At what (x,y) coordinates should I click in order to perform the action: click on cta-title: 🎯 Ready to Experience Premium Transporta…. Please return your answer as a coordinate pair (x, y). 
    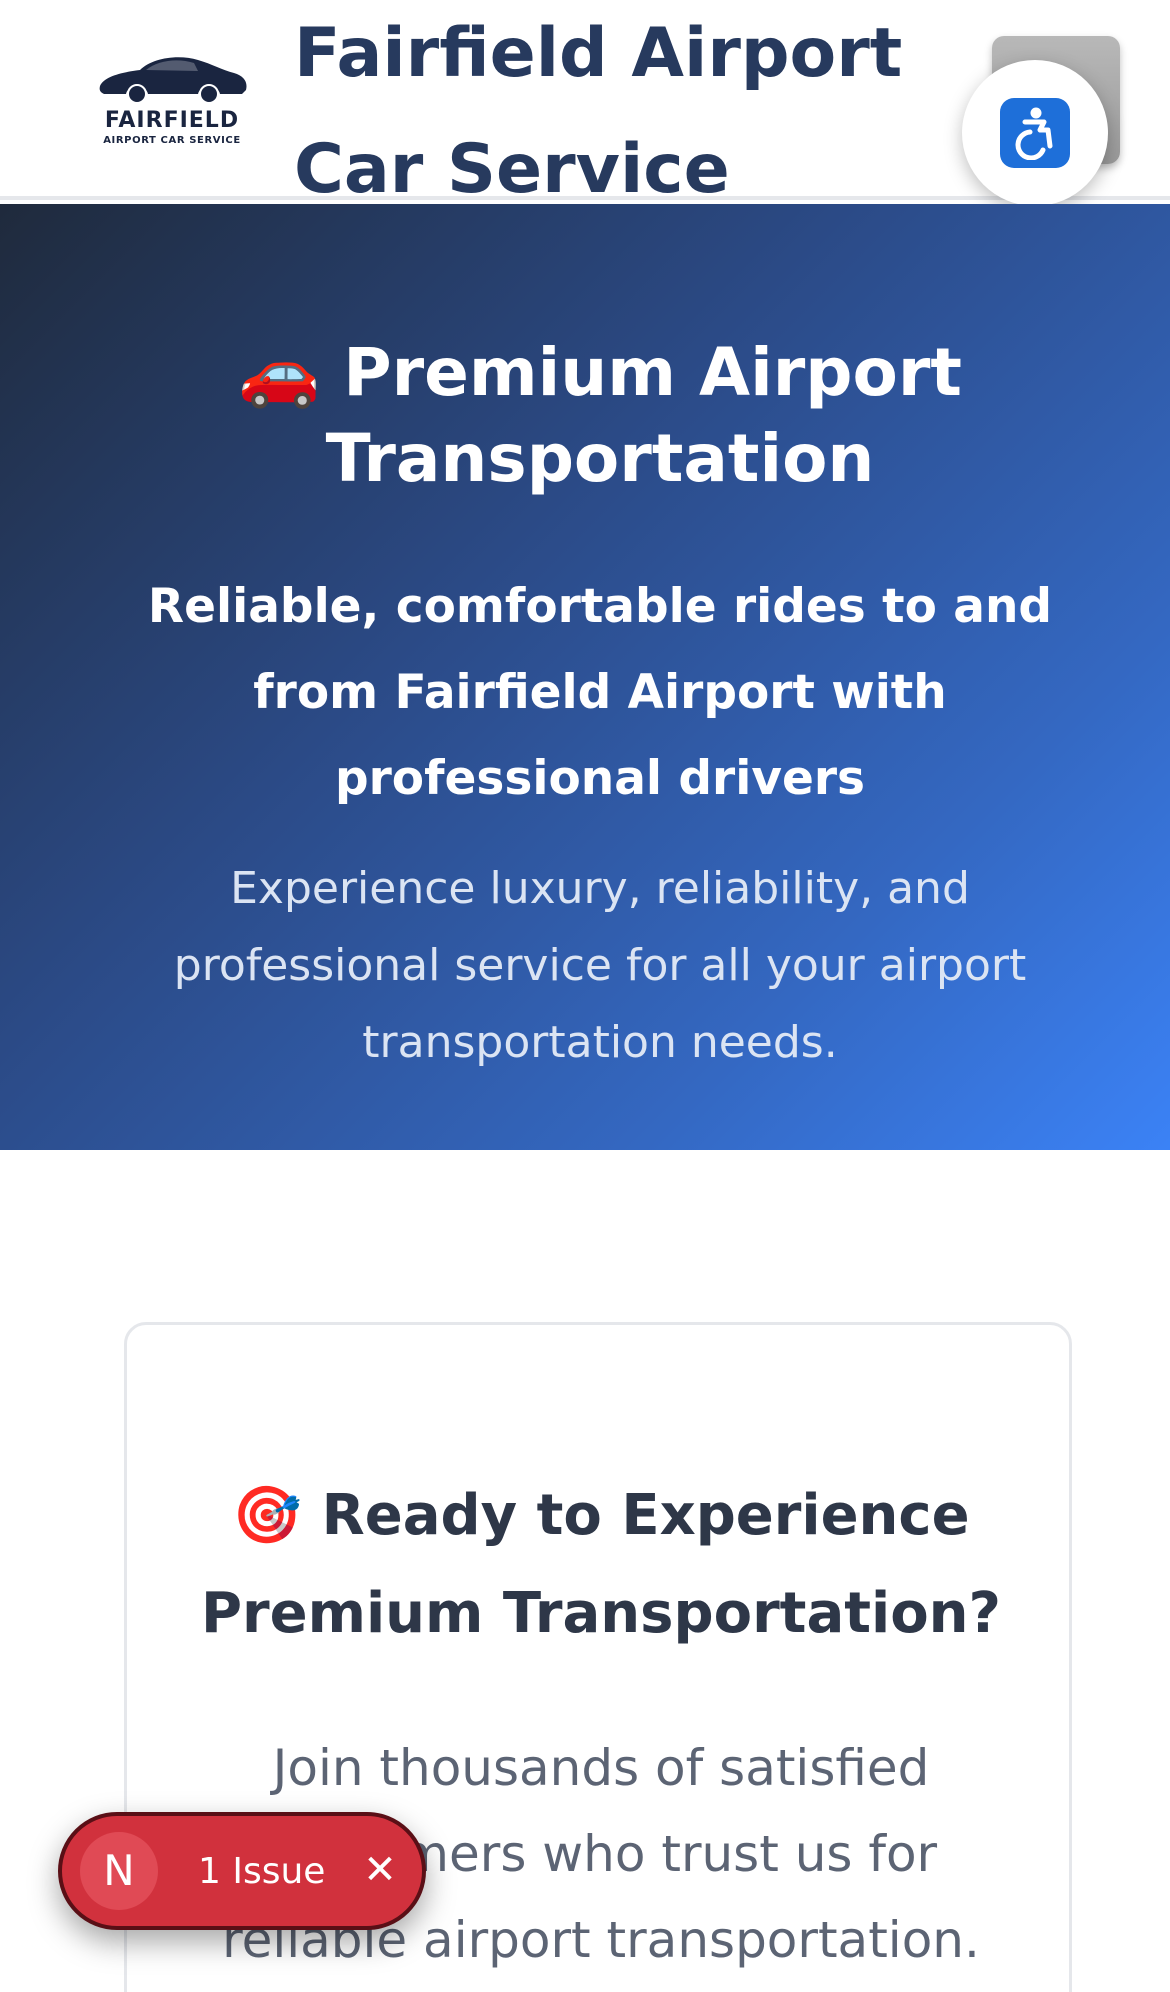
    Looking at the image, I should click on (601, 1565).